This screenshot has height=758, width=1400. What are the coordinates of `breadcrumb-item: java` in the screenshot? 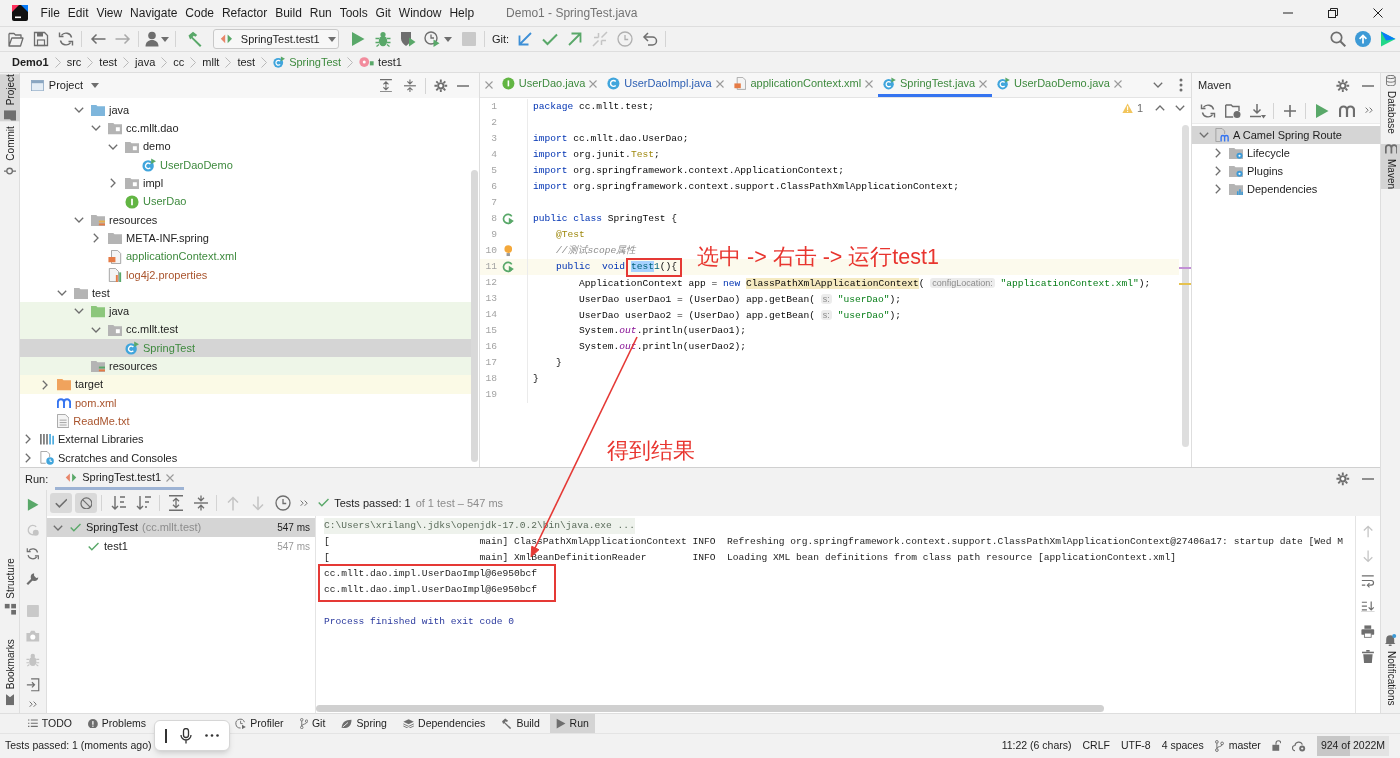 It's located at (145, 62).